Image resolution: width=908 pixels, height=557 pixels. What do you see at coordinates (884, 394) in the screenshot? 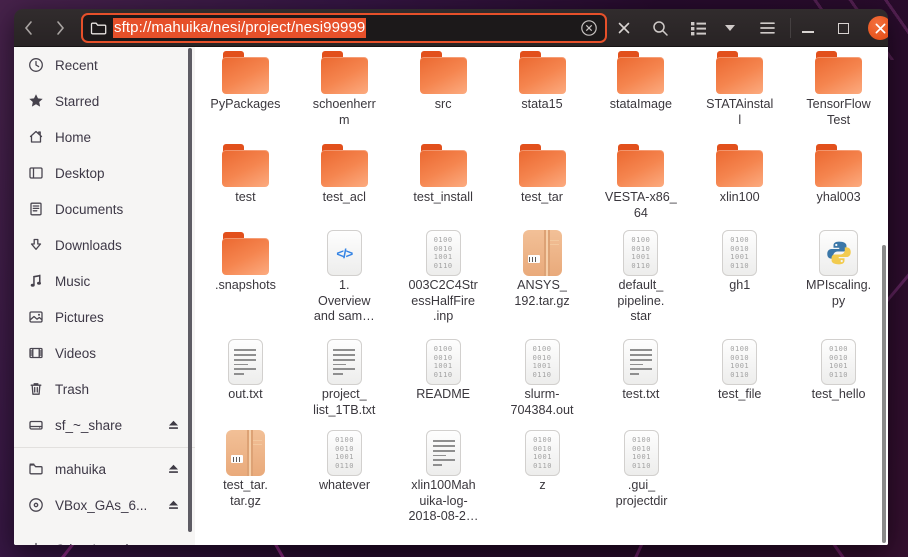
I see `main-scrollbar` at bounding box center [884, 394].